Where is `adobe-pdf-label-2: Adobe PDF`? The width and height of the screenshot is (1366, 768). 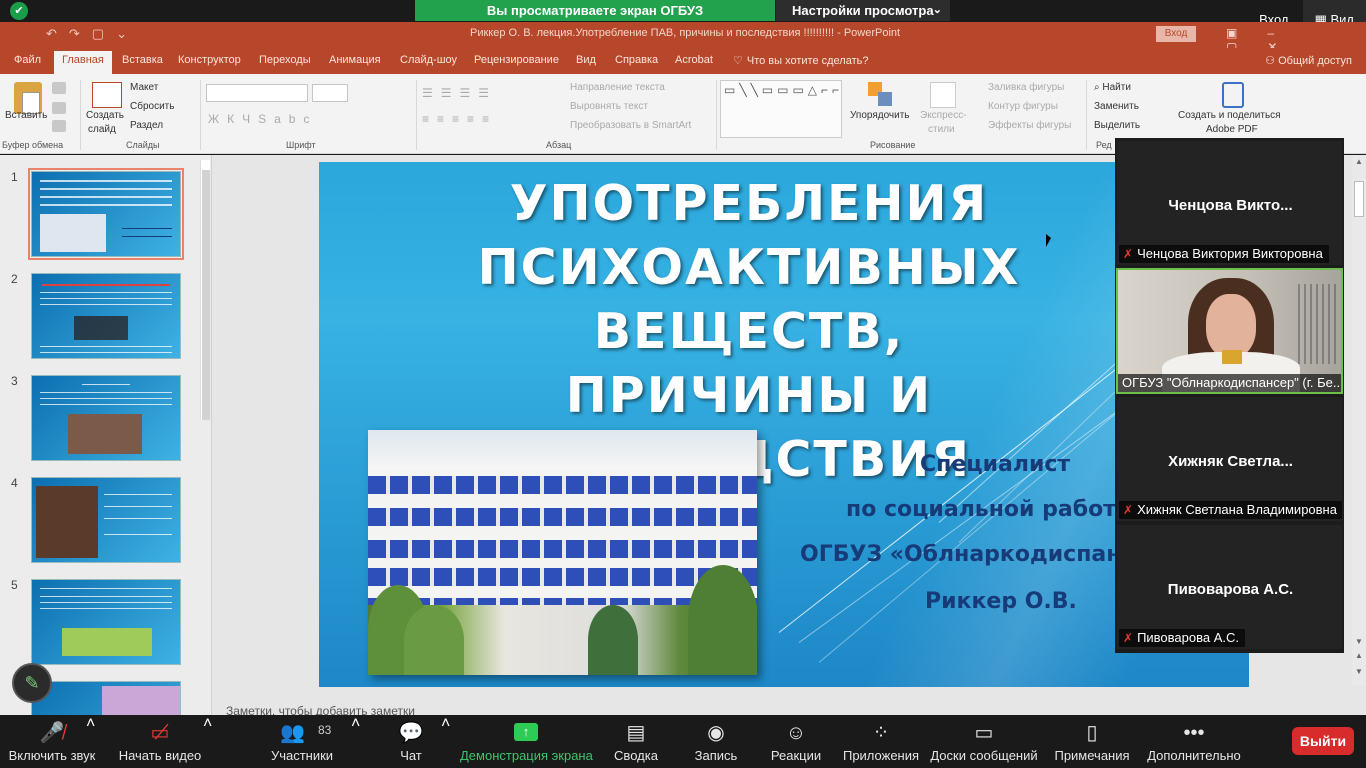 adobe-pdf-label-2: Adobe PDF is located at coordinates (1232, 129).